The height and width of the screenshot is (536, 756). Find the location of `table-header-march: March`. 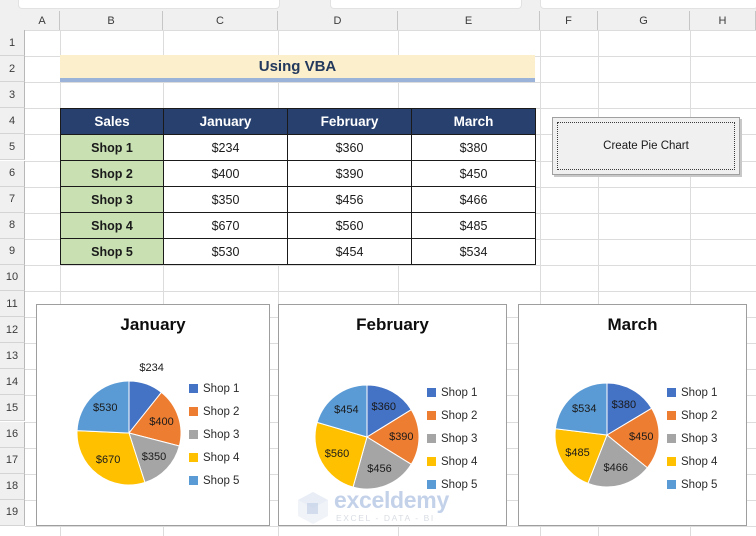

table-header-march: March is located at coordinates (473, 121).